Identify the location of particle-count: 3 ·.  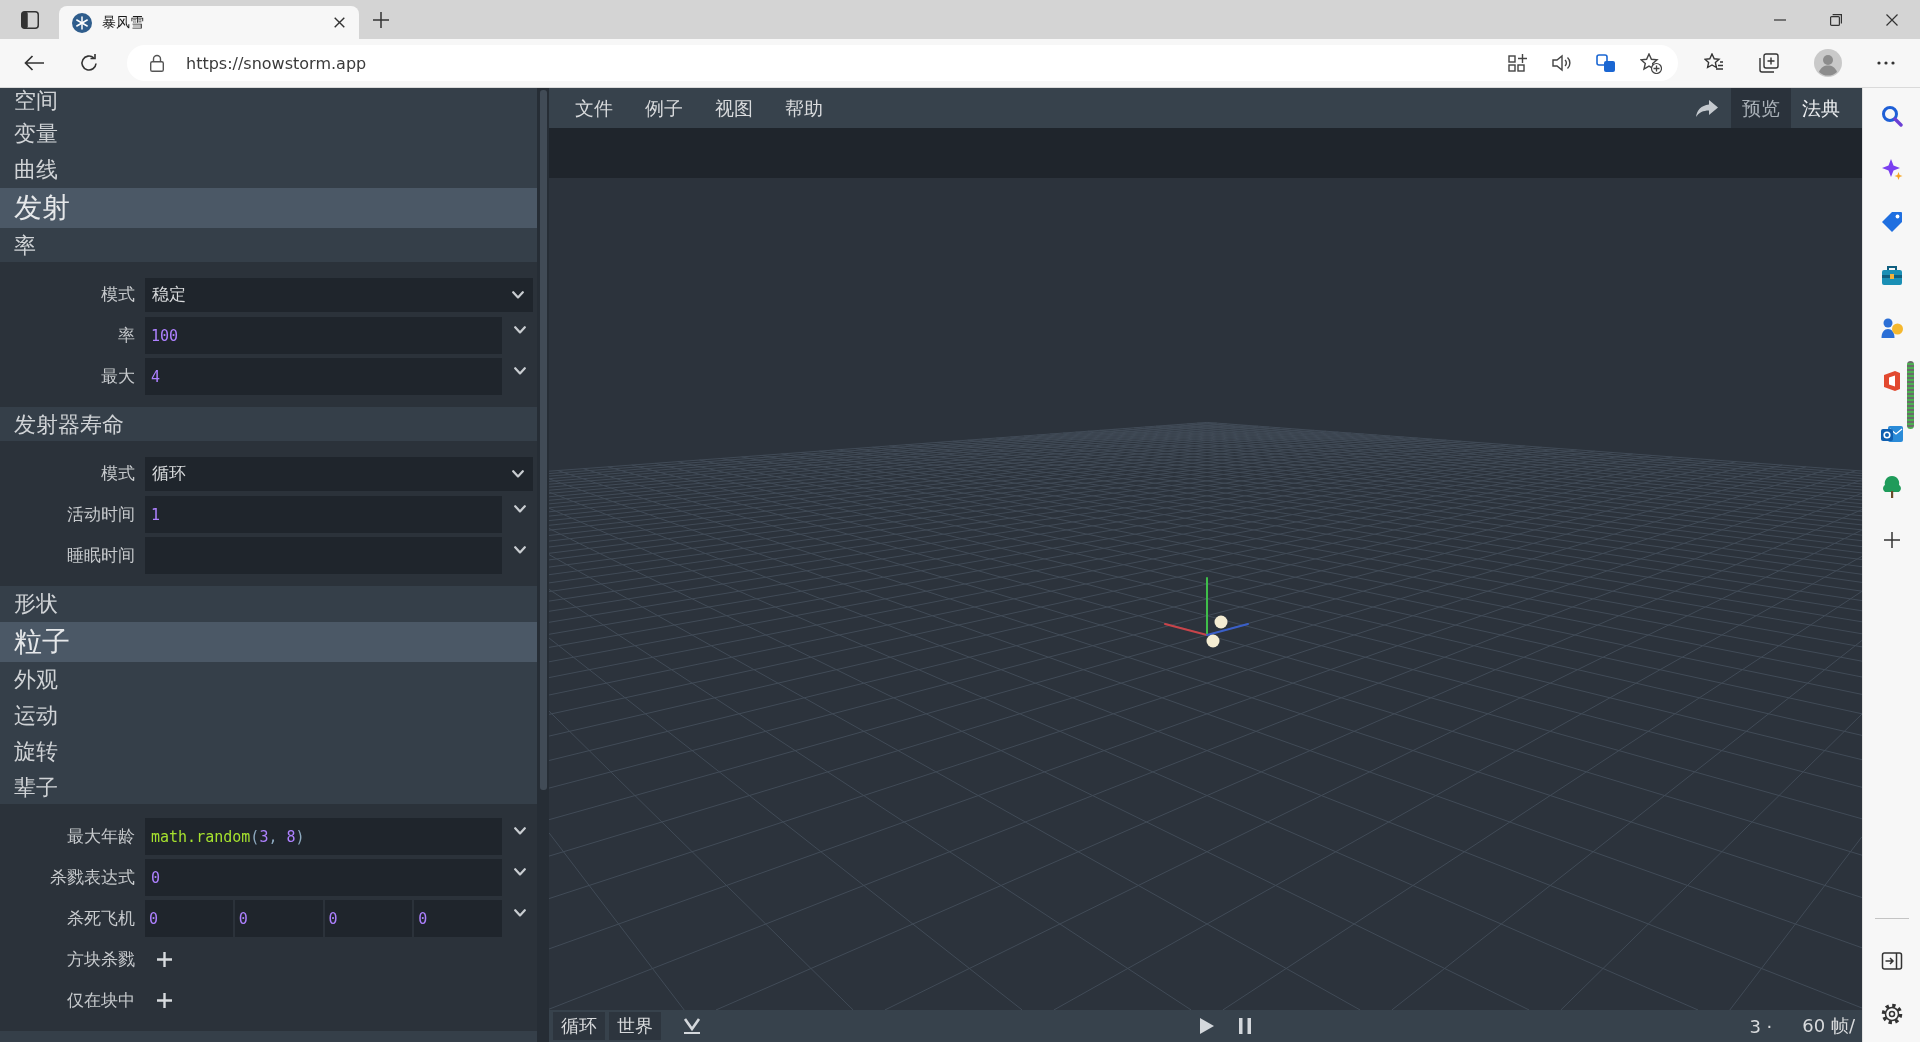
(1761, 1026).